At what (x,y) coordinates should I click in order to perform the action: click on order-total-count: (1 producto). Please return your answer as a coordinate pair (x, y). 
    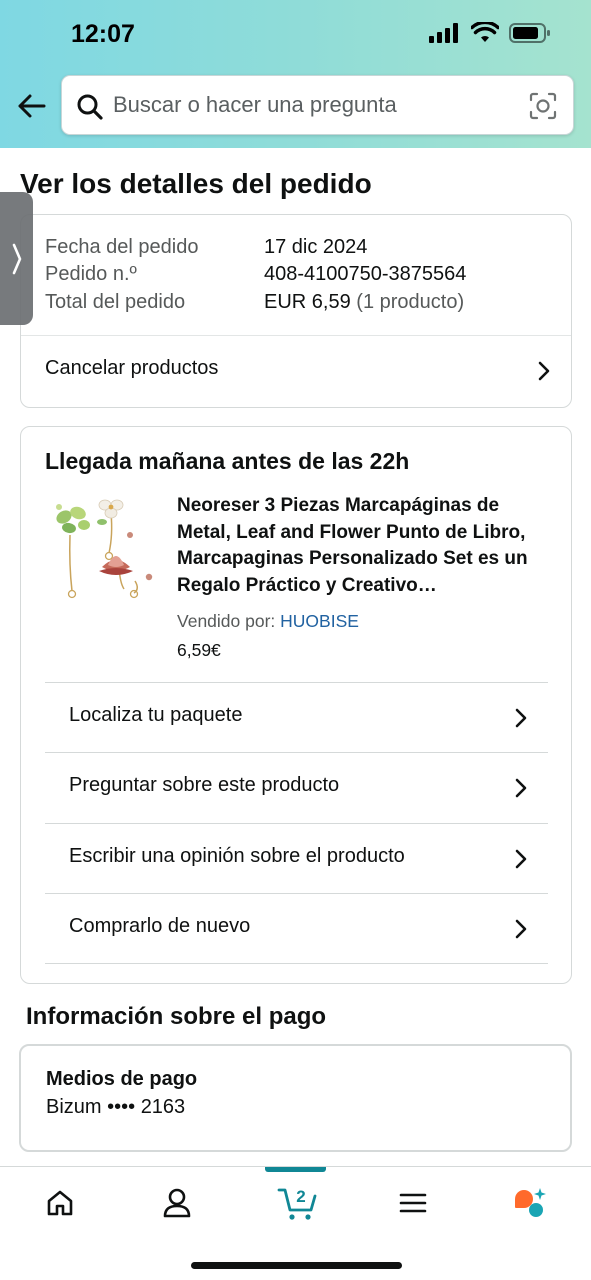
    Looking at the image, I should click on (410, 302).